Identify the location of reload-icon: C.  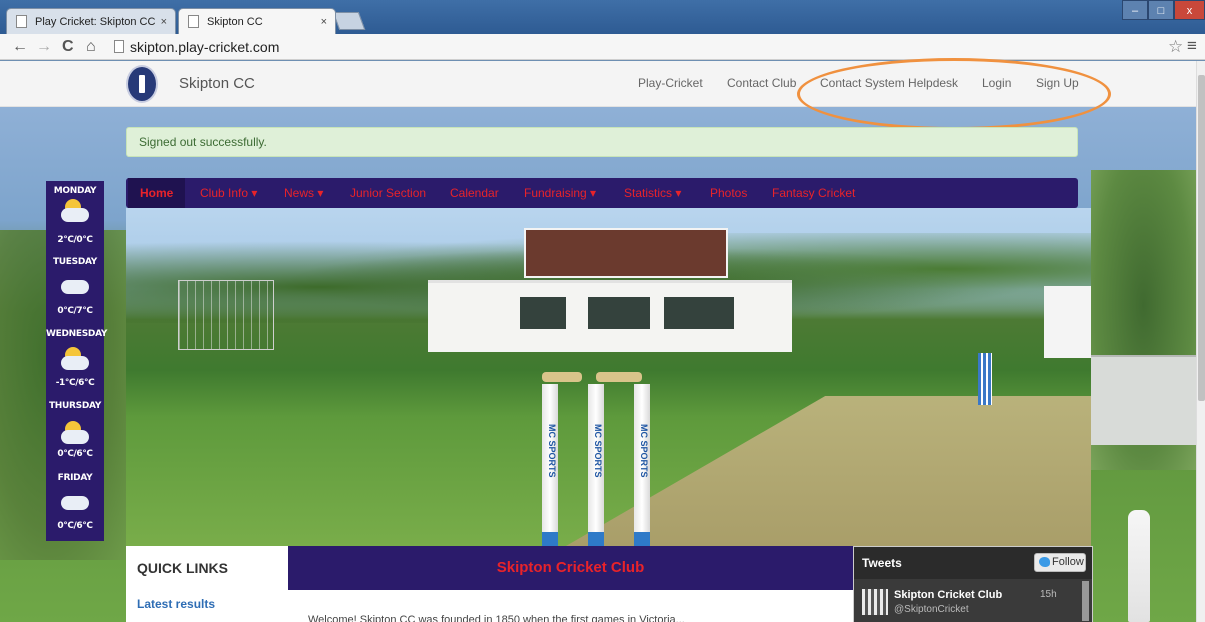
(68, 47).